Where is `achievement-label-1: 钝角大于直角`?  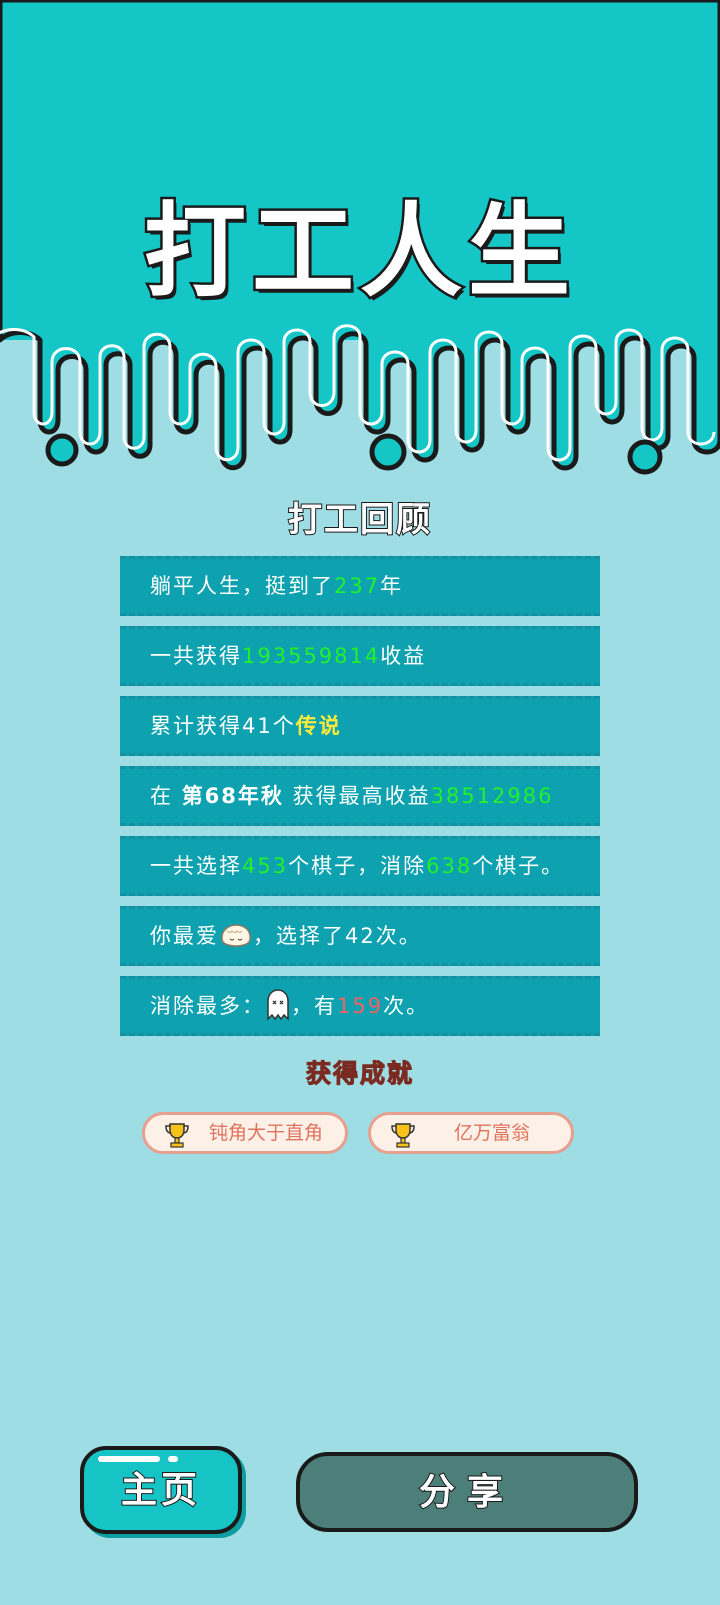 achievement-label-1: 钝角大于直角 is located at coordinates (265, 1133).